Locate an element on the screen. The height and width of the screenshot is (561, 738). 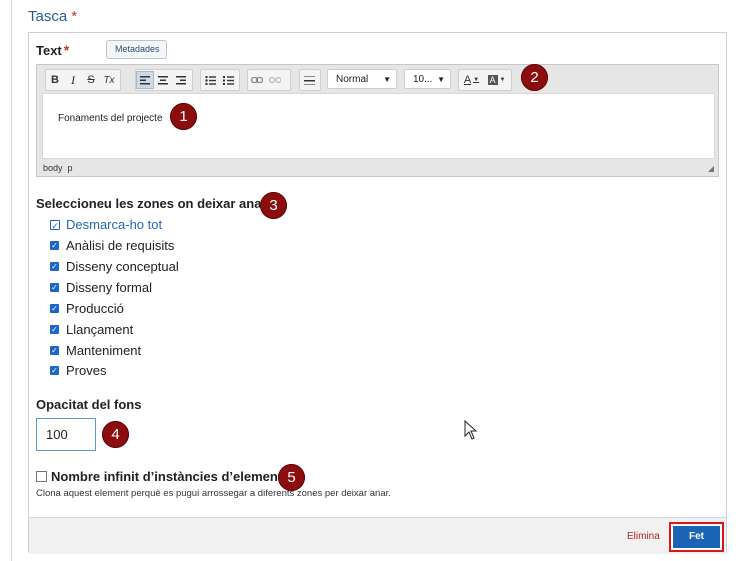
italic-button: I is located at coordinates (73, 80).